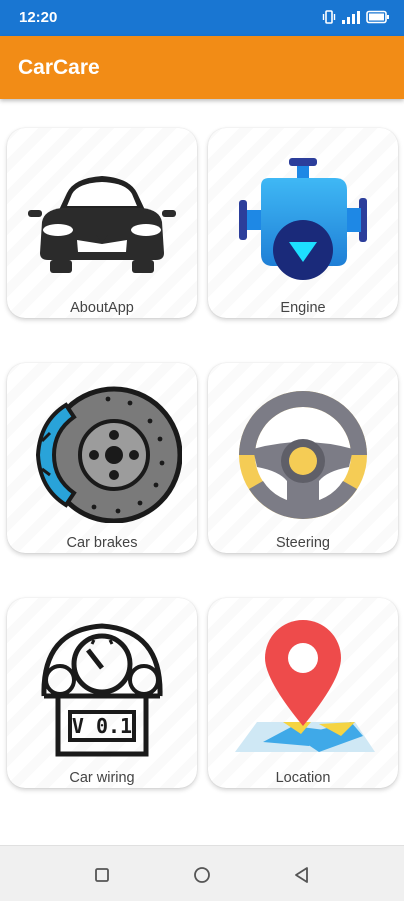  Describe the element at coordinates (102, 778) in the screenshot. I see `card-label: Car wiring` at that location.